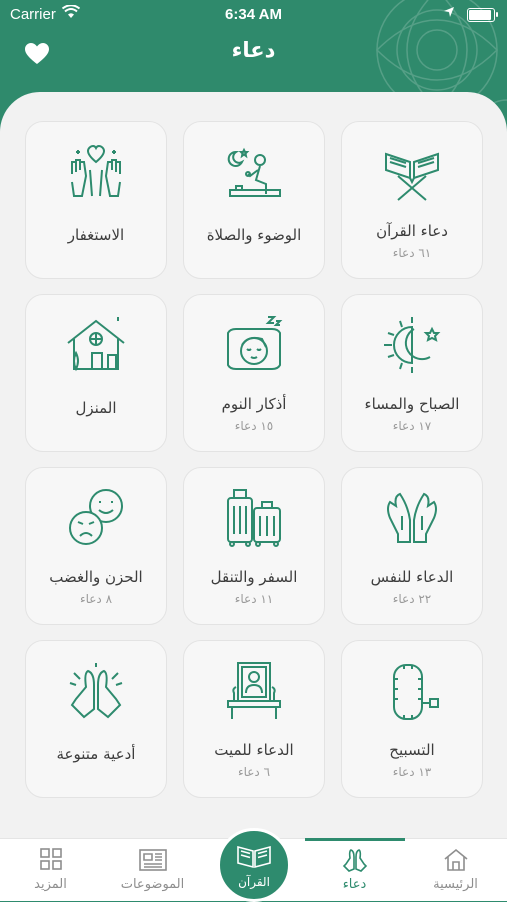 This screenshot has height=902, width=507. What do you see at coordinates (254, 172) in the screenshot?
I see `prayer-wudu-icon` at bounding box center [254, 172].